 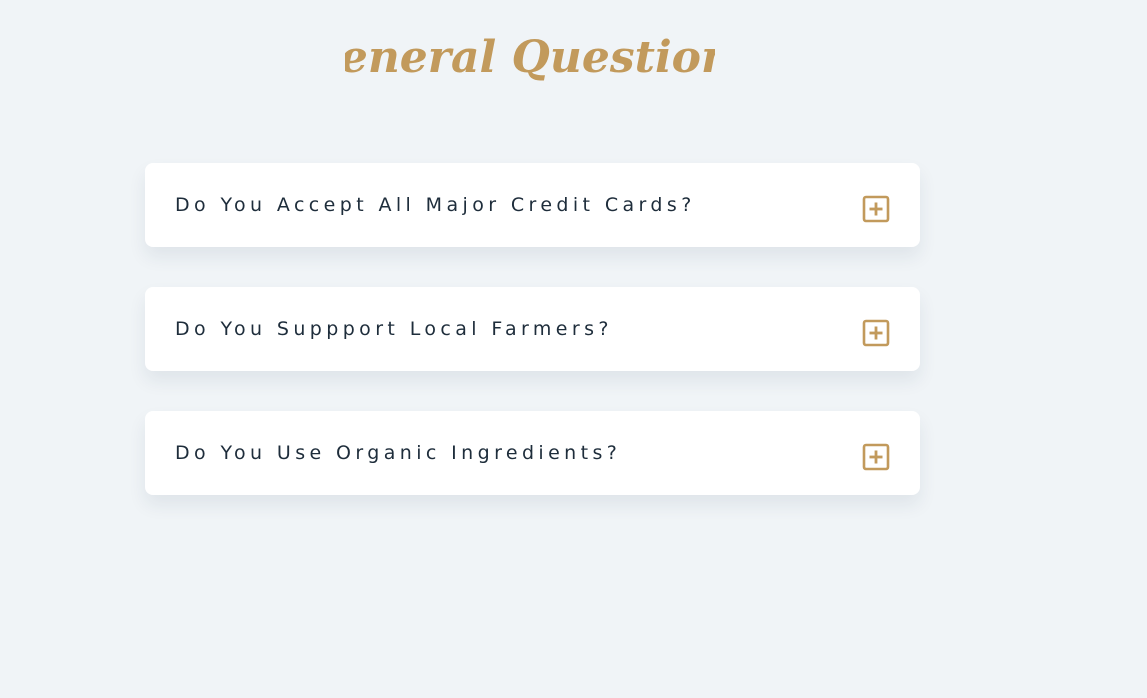 I want to click on page-title: General Questions, so click(x=530, y=57).